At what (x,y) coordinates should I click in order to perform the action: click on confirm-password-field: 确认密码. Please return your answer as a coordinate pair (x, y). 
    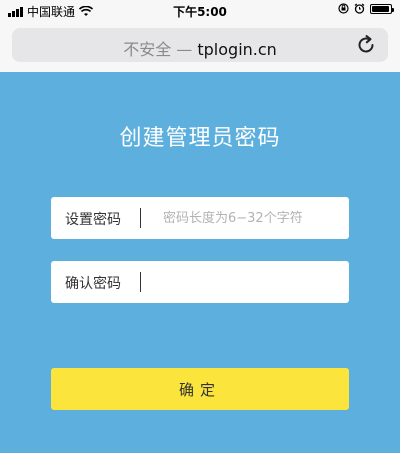
    Looking at the image, I should click on (202, 282).